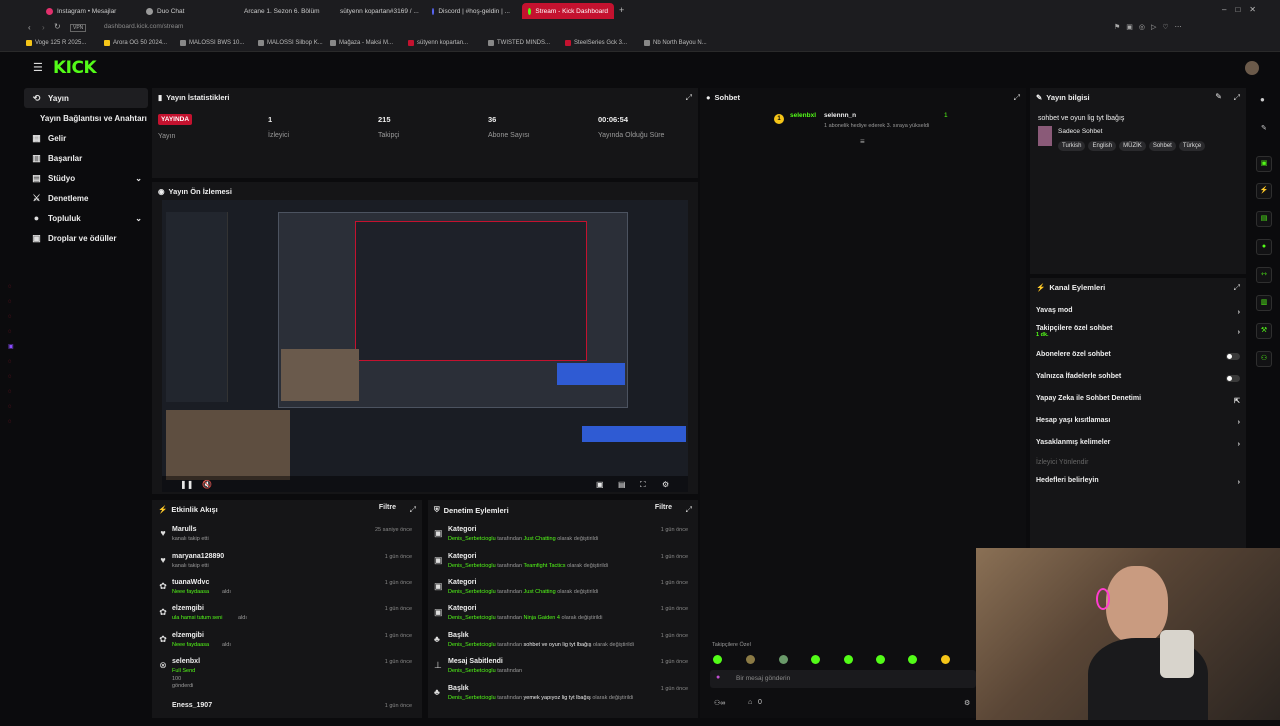  What do you see at coordinates (1218, 96) in the screenshot?
I see `edit-icon: ✎` at bounding box center [1218, 96].